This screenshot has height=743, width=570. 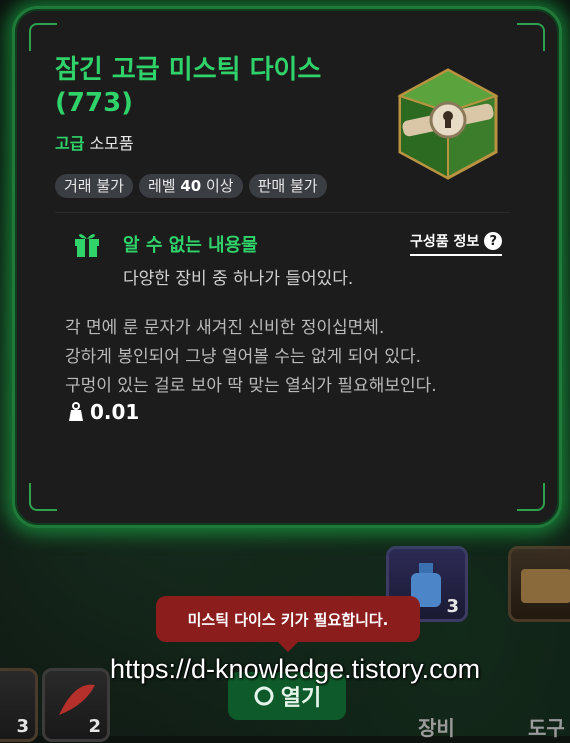 I want to click on watermark: https://d-knowledge.tistory.com, so click(x=295, y=669).